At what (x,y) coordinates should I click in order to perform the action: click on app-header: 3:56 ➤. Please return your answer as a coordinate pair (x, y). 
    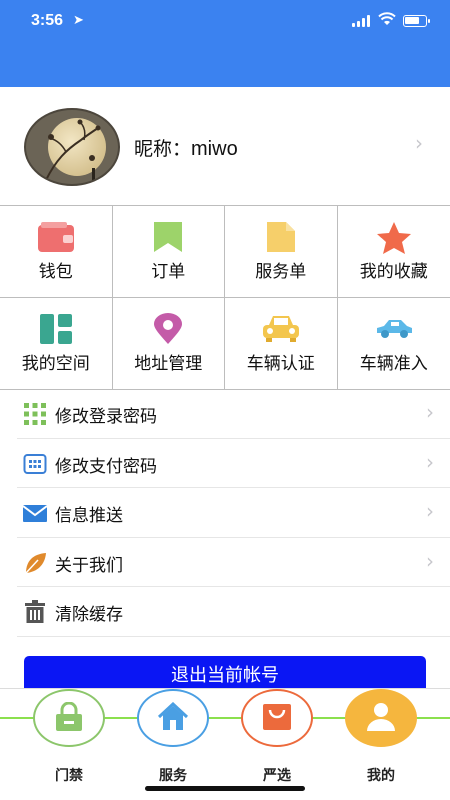
    Looking at the image, I should click on (225, 43).